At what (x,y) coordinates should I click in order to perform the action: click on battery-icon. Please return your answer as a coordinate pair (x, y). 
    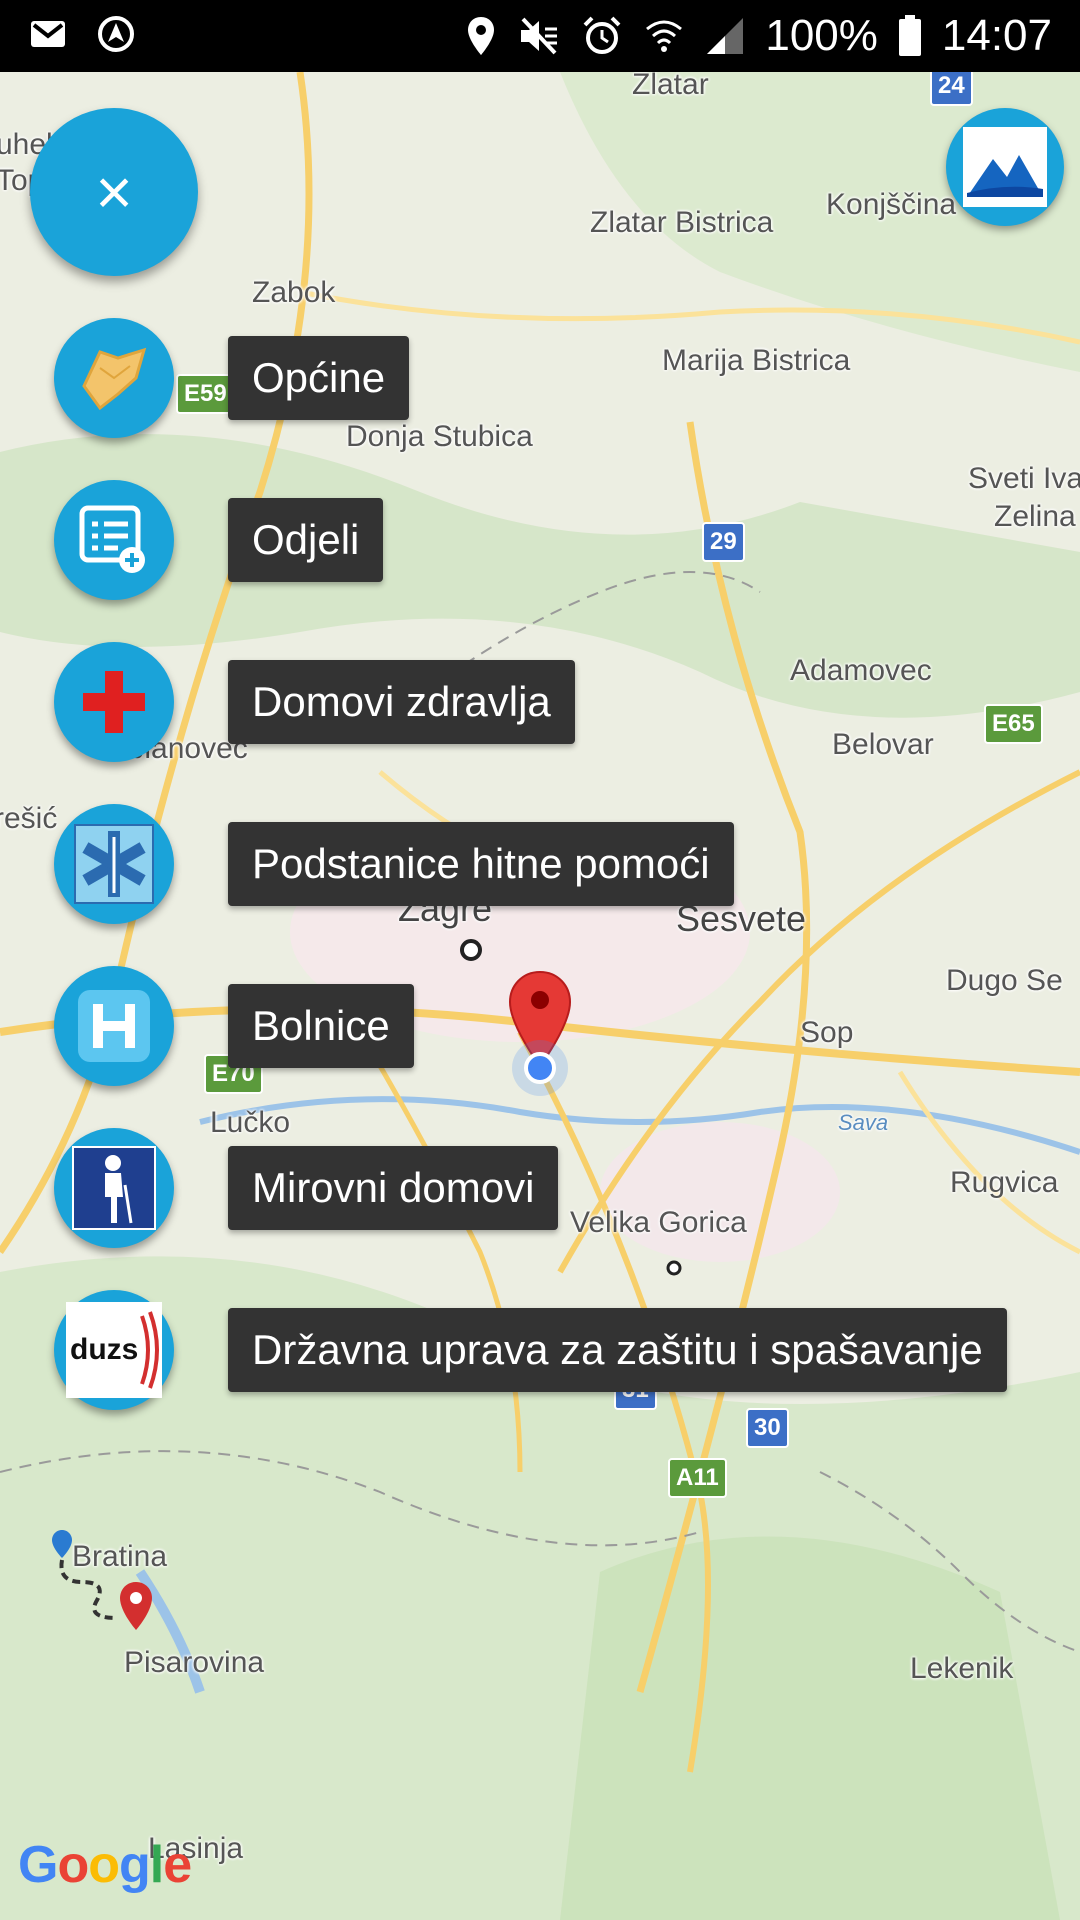
    Looking at the image, I should click on (909, 35).